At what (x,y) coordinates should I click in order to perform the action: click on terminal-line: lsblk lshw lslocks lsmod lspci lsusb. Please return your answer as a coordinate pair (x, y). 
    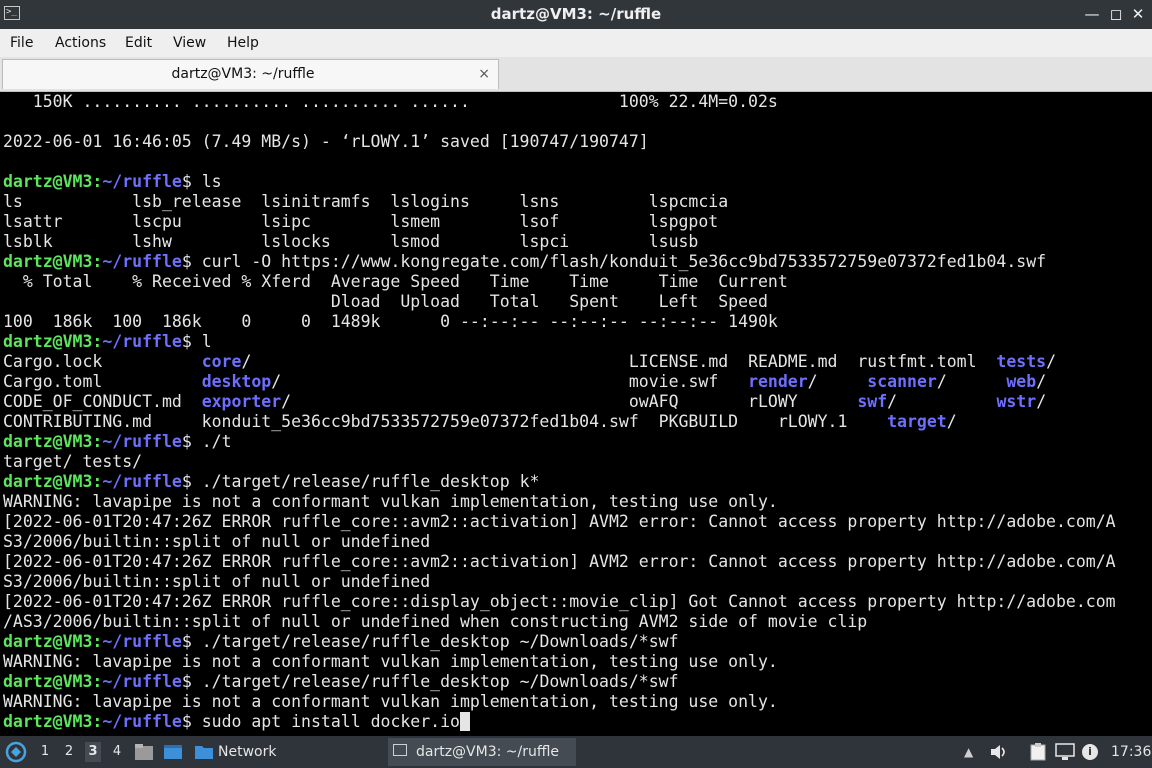
    Looking at the image, I should click on (559, 242).